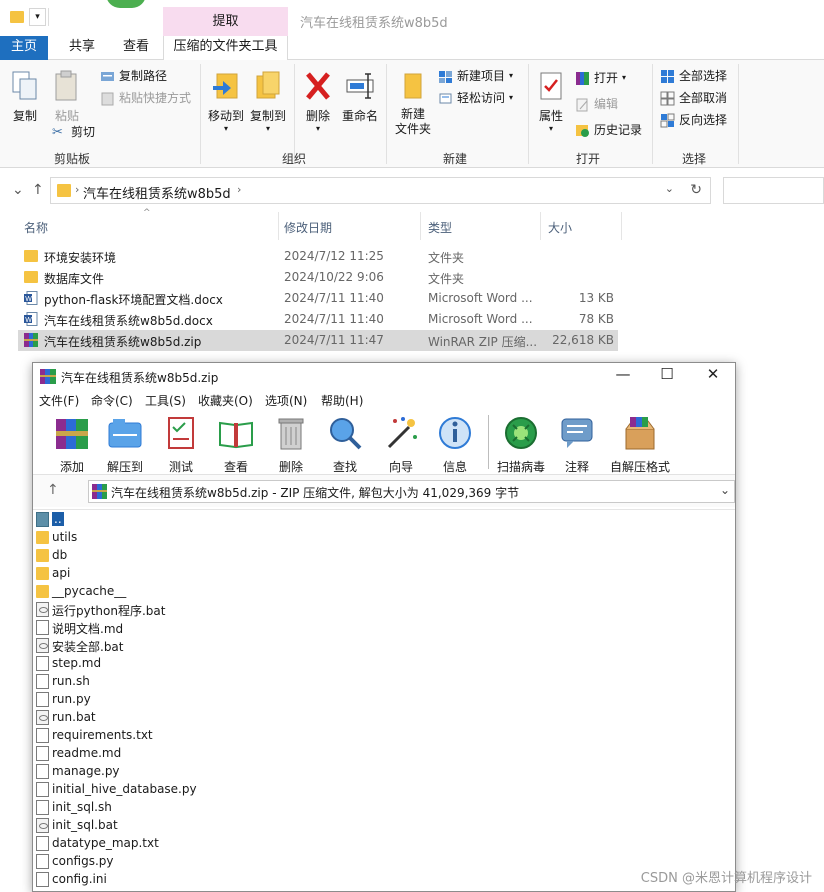  Describe the element at coordinates (66, 85) in the screenshot. I see `paste-icon` at that location.